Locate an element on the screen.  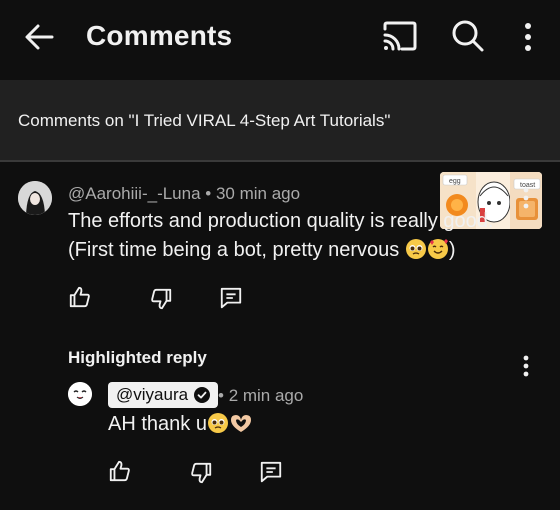
search-icon is located at coordinates (468, 36).